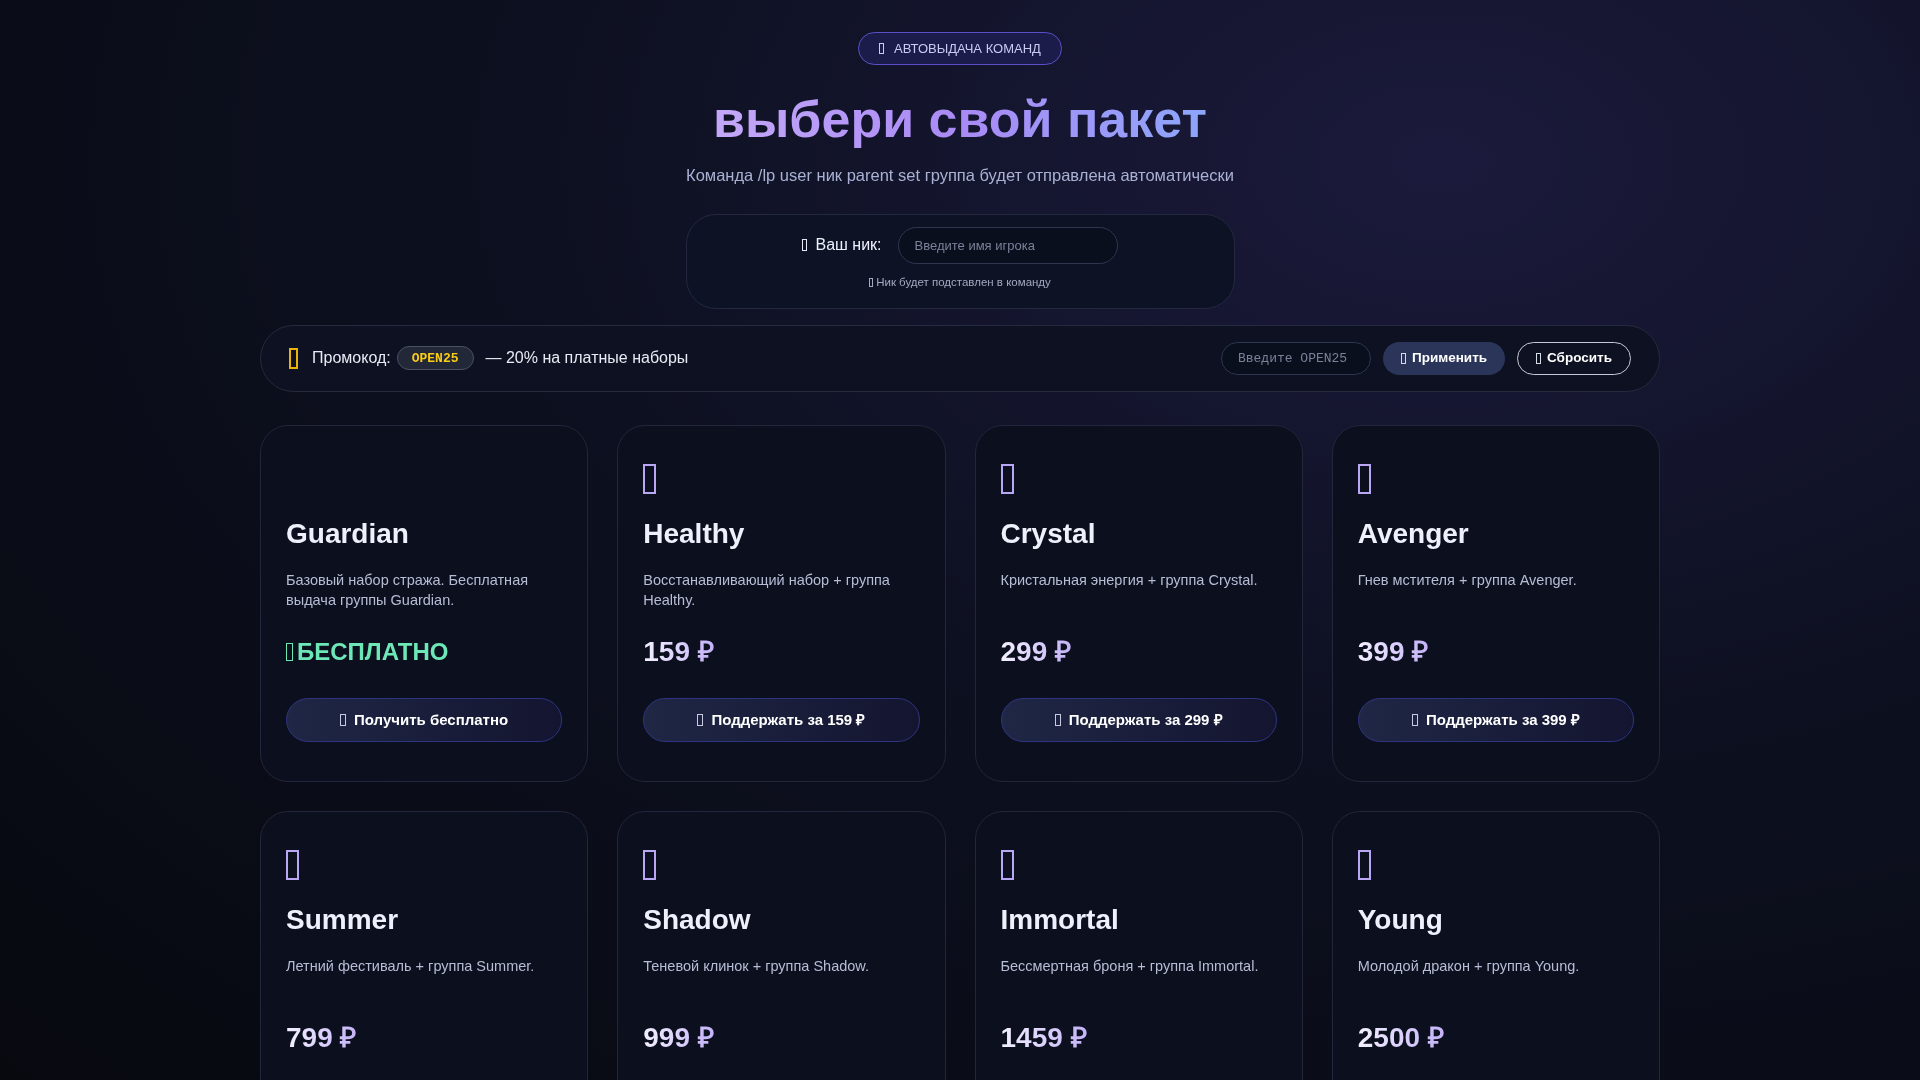  What do you see at coordinates (960, 175) in the screenshot?
I see `page-subtitle: Команда /lp user ник parent set группа будет отправлена автоматически` at bounding box center [960, 175].